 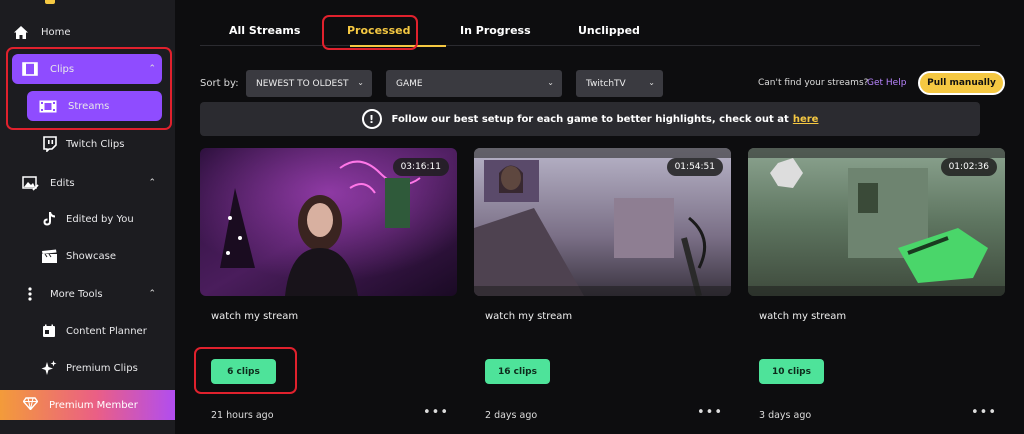 What do you see at coordinates (511, 415) in the screenshot?
I see `time-ago: 2 days ago` at bounding box center [511, 415].